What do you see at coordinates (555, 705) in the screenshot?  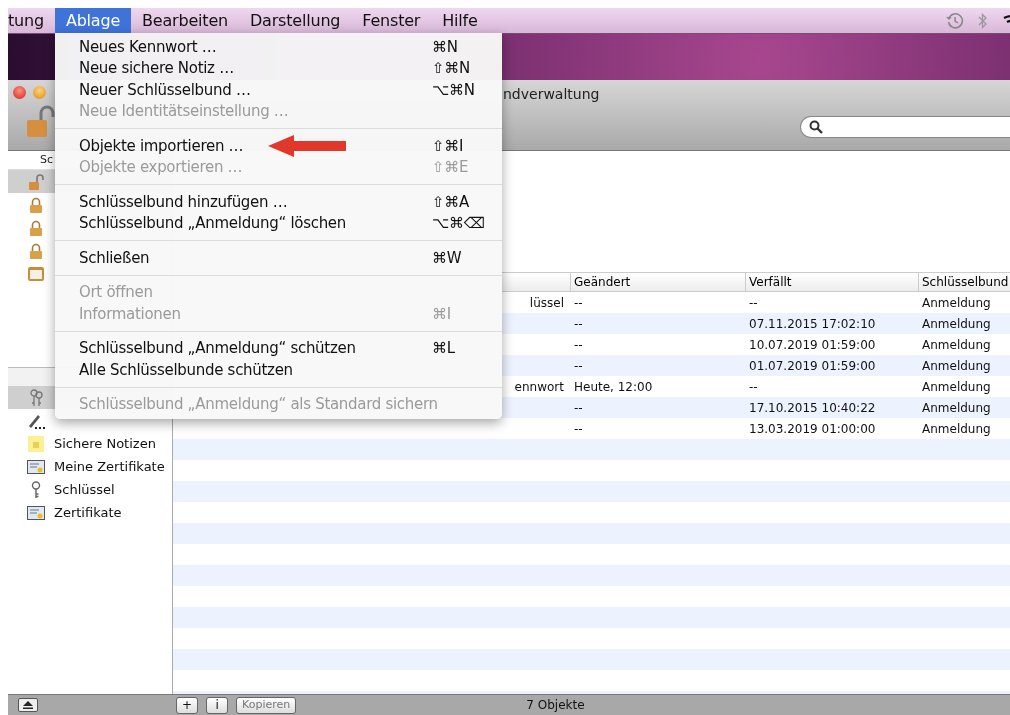 I see `item-count: 7 Objekte` at bounding box center [555, 705].